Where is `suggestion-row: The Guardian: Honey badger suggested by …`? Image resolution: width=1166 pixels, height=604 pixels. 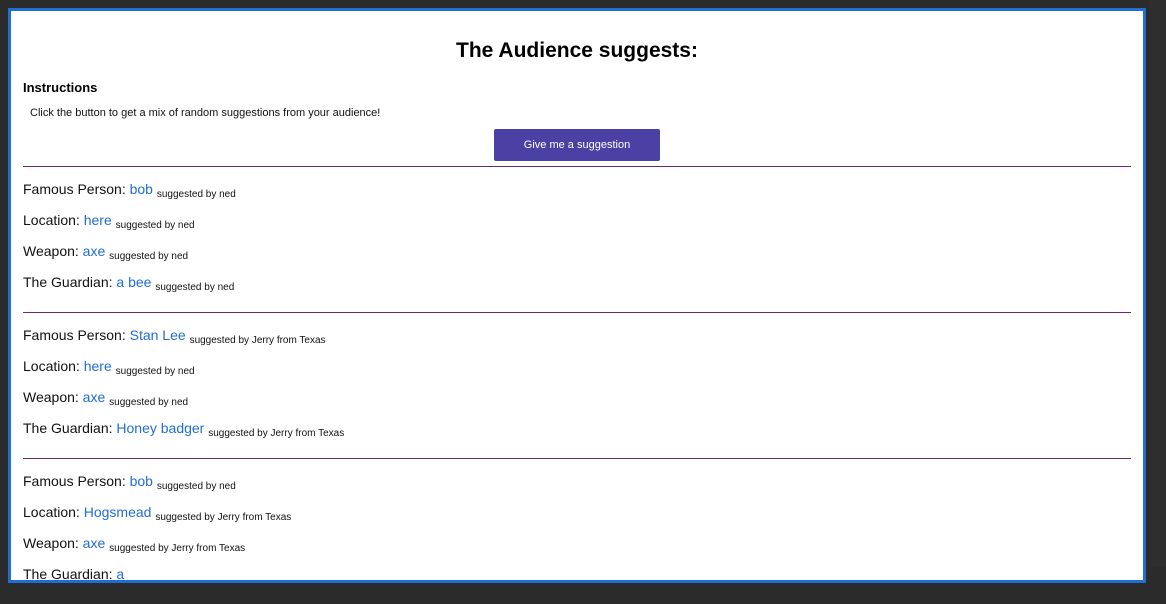
suggestion-row: The Guardian: Honey badger suggested by … is located at coordinates (577, 436).